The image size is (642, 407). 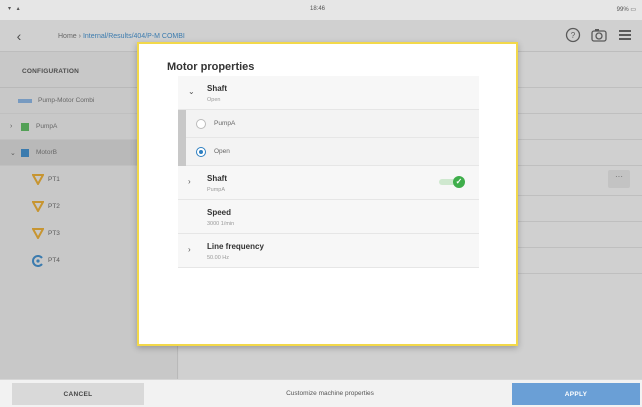 I want to click on option-open: Open, so click(x=328, y=152).